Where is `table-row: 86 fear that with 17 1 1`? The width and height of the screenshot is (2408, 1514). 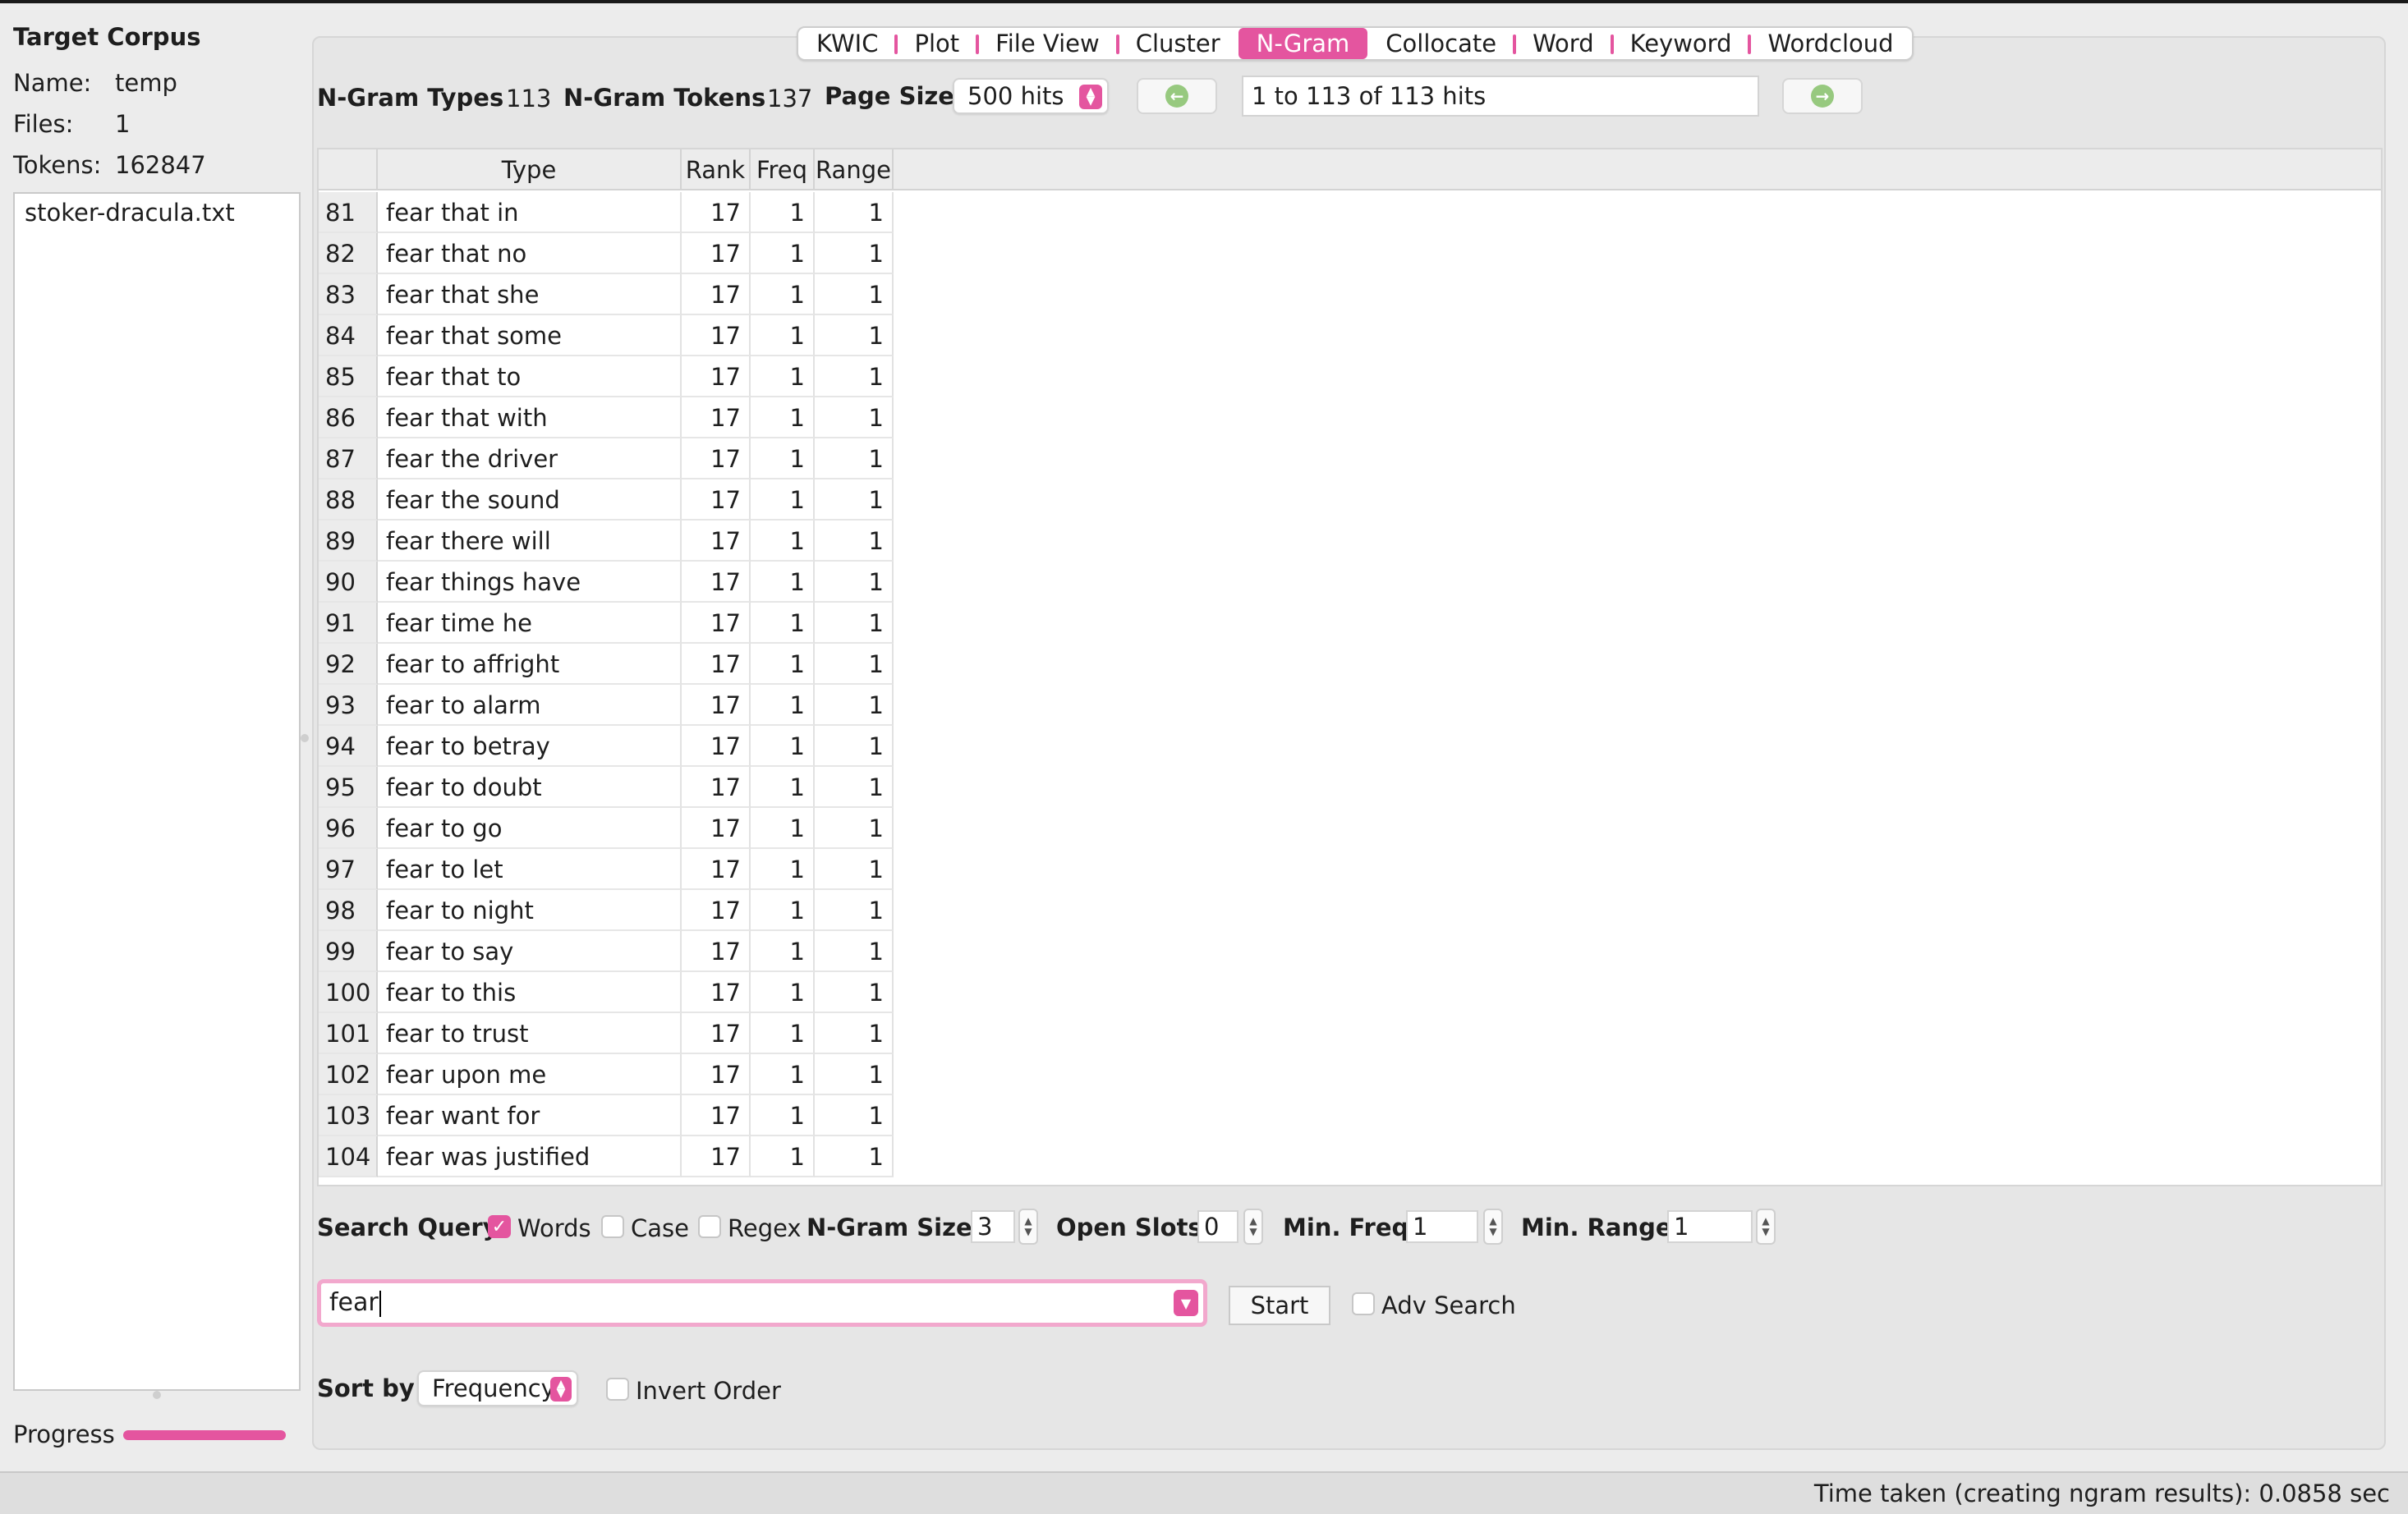
table-row: 86 fear that with 17 1 1 is located at coordinates (1350, 417).